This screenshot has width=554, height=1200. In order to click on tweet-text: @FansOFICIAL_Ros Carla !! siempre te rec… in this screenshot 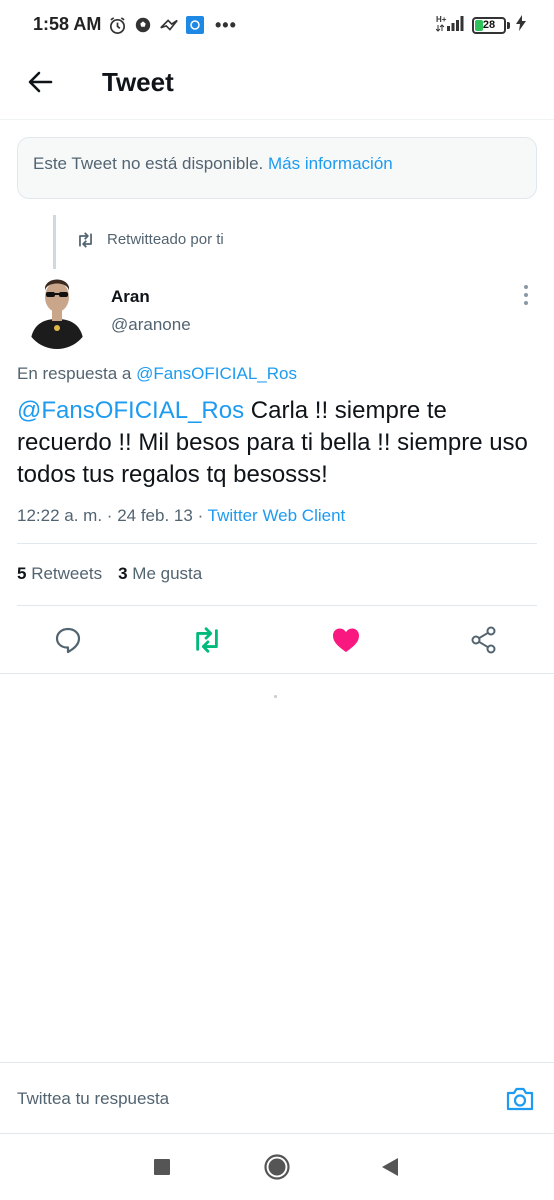, I will do `click(277, 443)`.